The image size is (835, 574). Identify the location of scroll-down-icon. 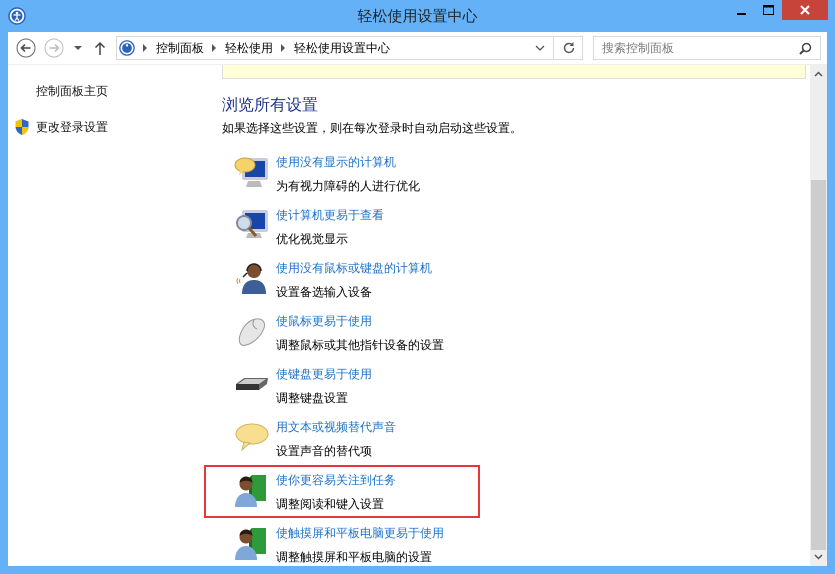
(818, 557).